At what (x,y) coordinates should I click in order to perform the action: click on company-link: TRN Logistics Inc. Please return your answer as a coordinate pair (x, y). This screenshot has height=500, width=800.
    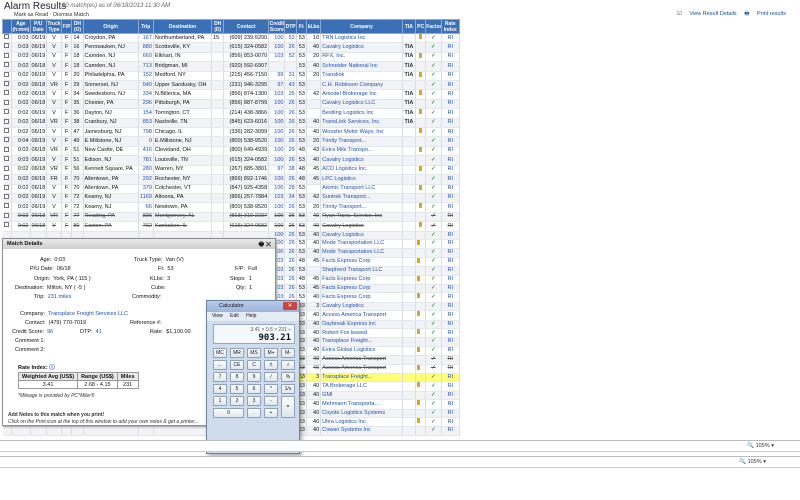
    Looking at the image, I should click on (361, 38).